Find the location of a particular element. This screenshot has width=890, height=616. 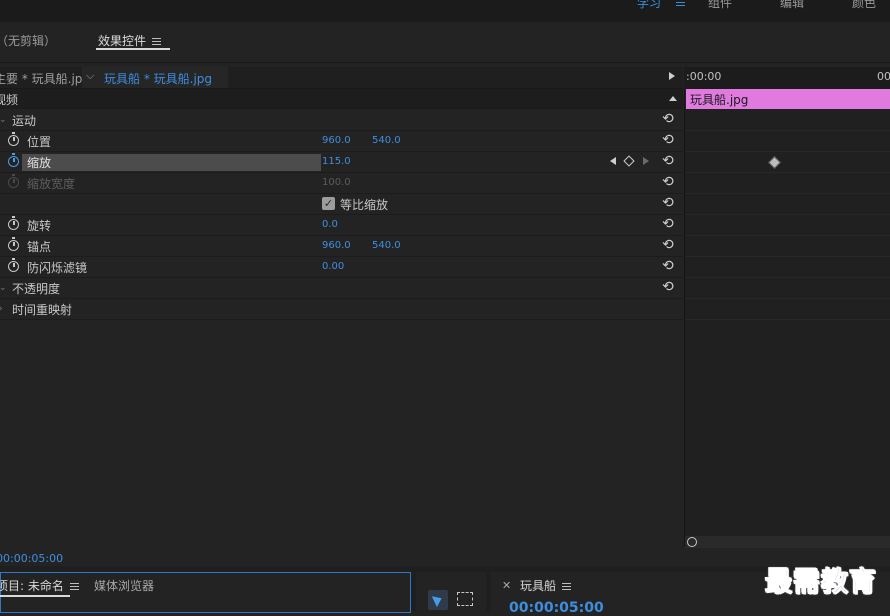

twirl-closed-icon: › is located at coordinates (1, 309).